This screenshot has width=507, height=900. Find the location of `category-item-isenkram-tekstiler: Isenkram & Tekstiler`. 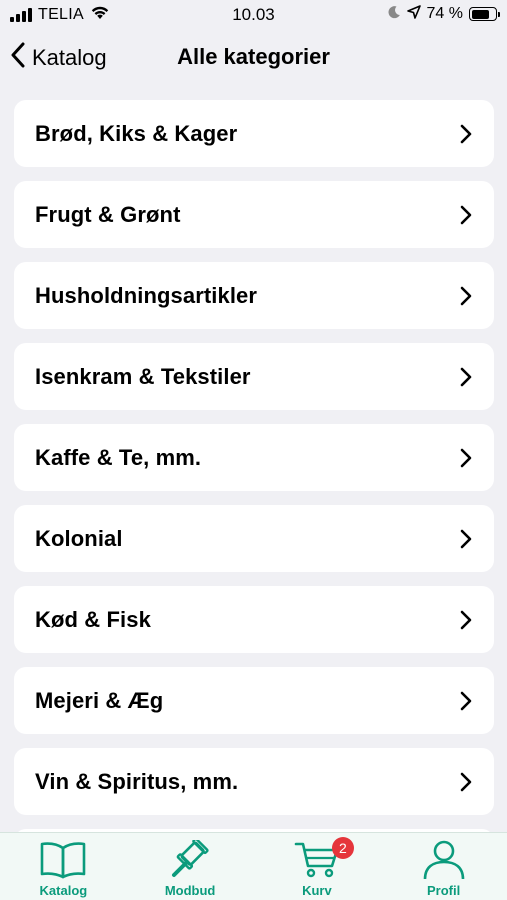

category-item-isenkram-tekstiler: Isenkram & Tekstiler is located at coordinates (254, 376).